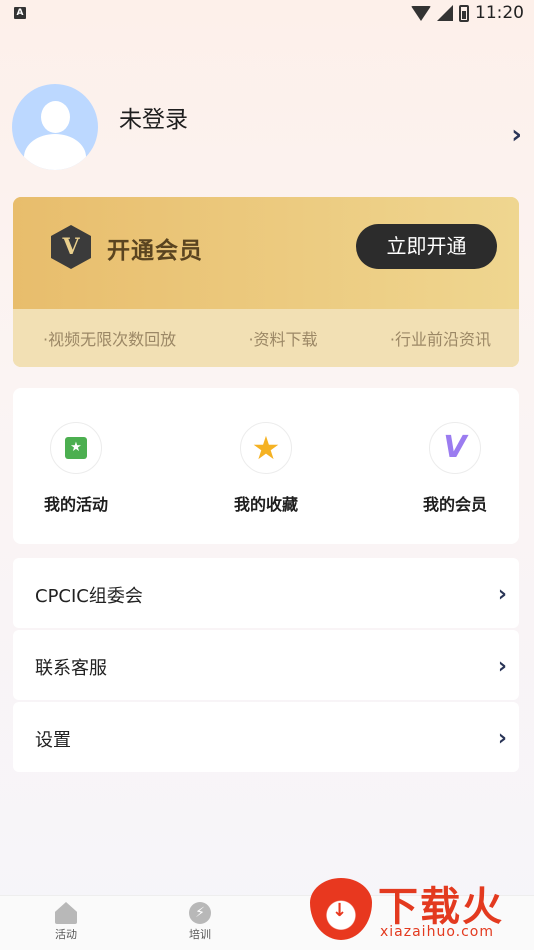 This screenshot has width=534, height=950. Describe the element at coordinates (268, 127) in the screenshot. I see `profile-header: 未登录 ›` at that location.